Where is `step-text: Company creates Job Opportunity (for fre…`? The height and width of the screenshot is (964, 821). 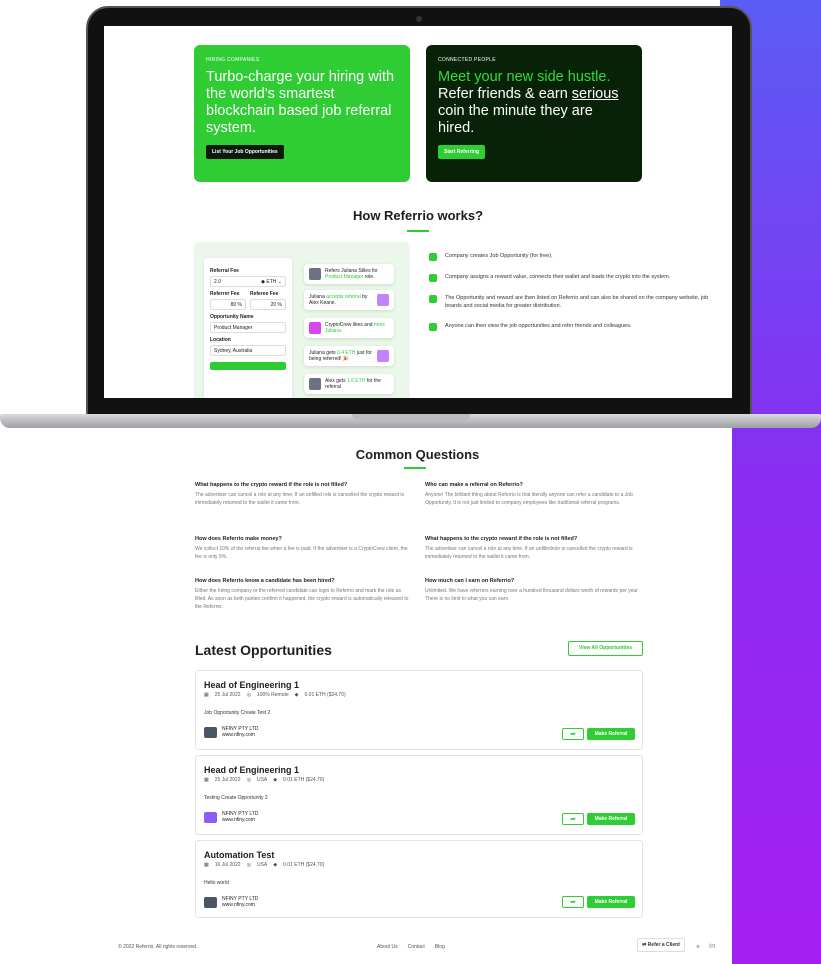 step-text: Company creates Job Opportunity (for fre… is located at coordinates (499, 256).